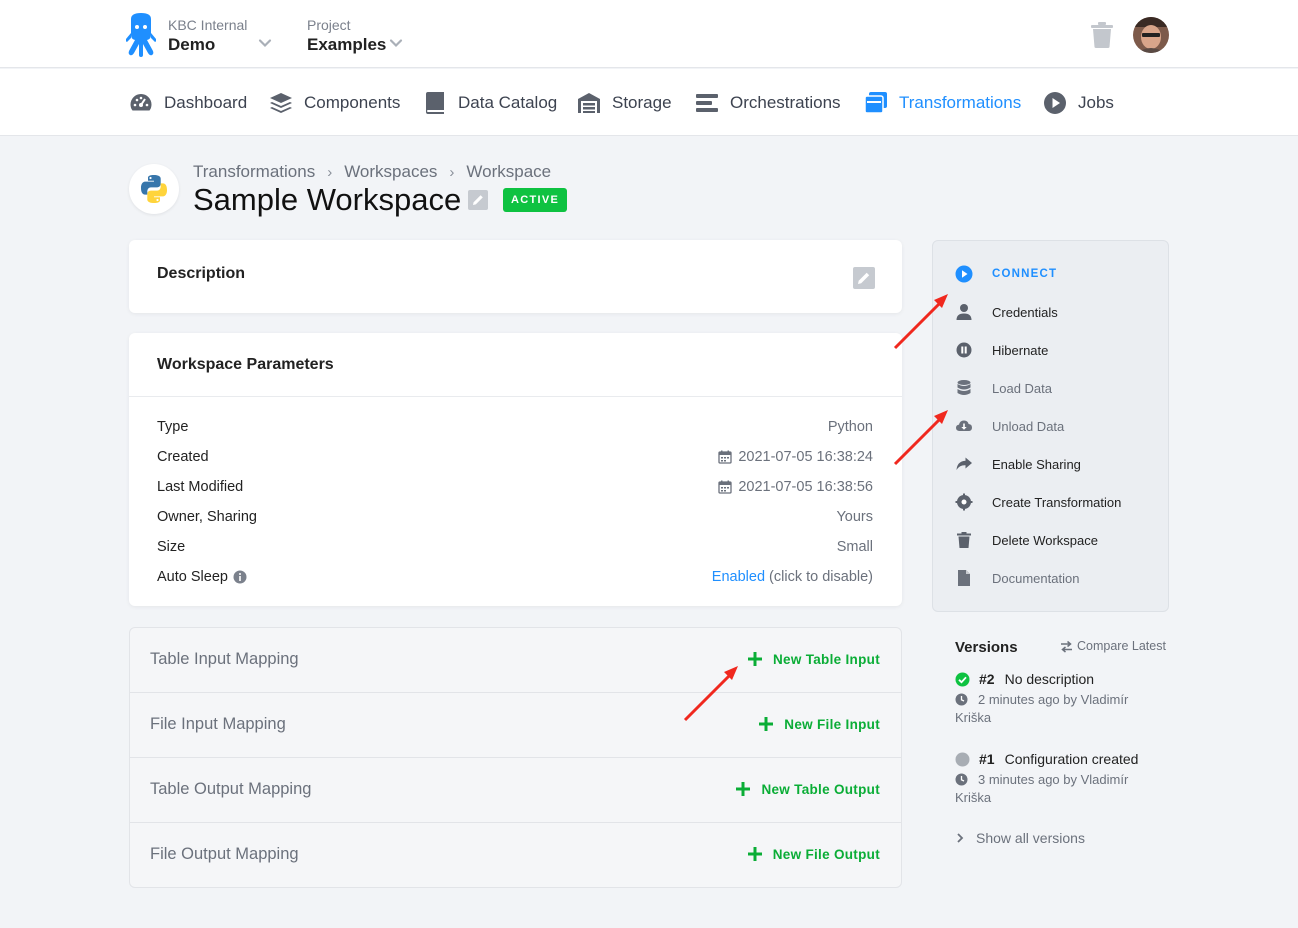  I want to click on connect-button: CONNECT, so click(1006, 274).